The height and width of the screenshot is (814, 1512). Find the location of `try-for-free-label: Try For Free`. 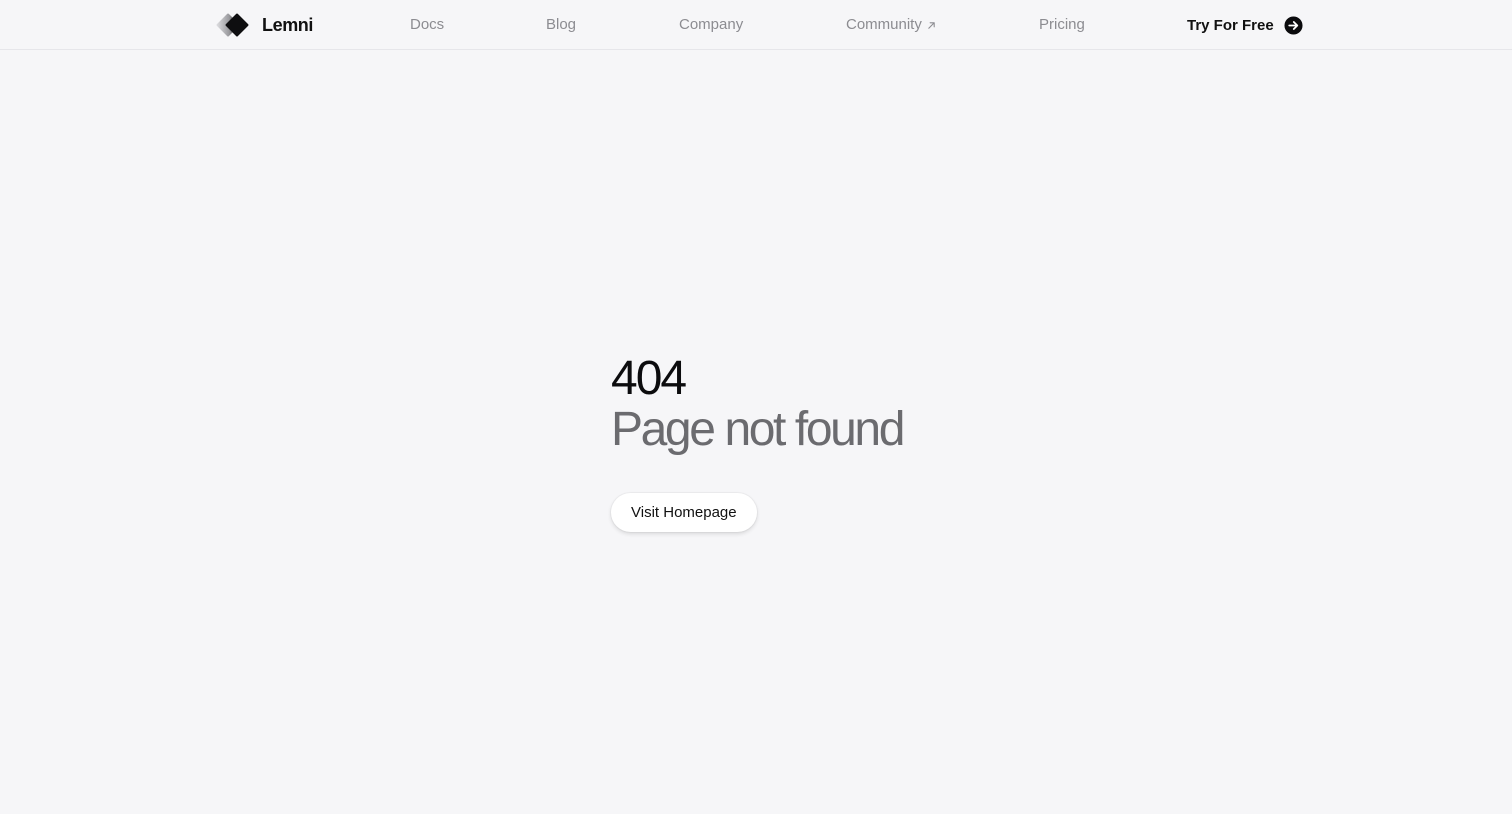

try-for-free-label: Try For Free is located at coordinates (1230, 25).